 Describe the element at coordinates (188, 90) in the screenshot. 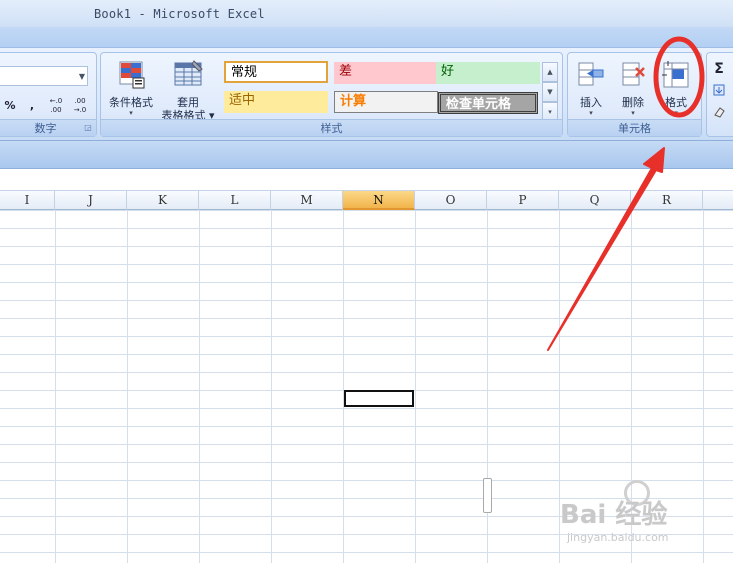

I see `format-as-table-button: 套用 表格格式 ▾` at that location.